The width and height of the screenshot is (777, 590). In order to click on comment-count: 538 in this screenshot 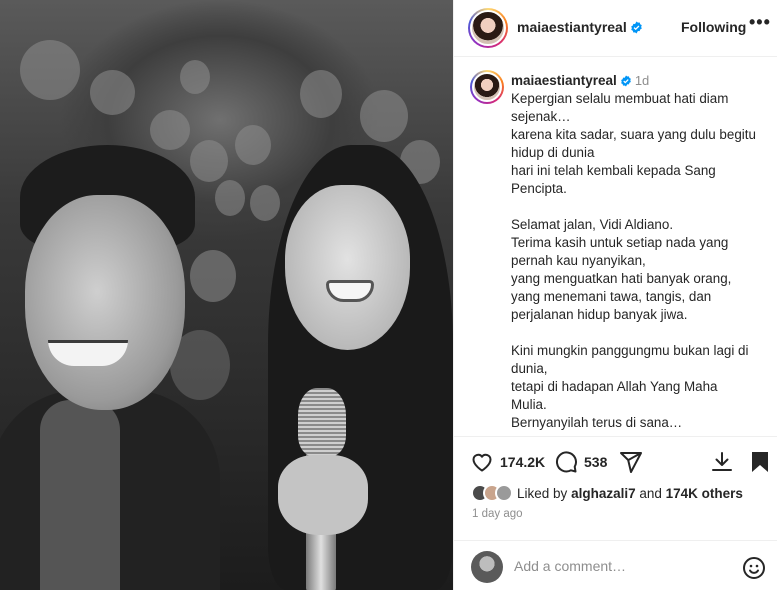, I will do `click(595, 462)`.